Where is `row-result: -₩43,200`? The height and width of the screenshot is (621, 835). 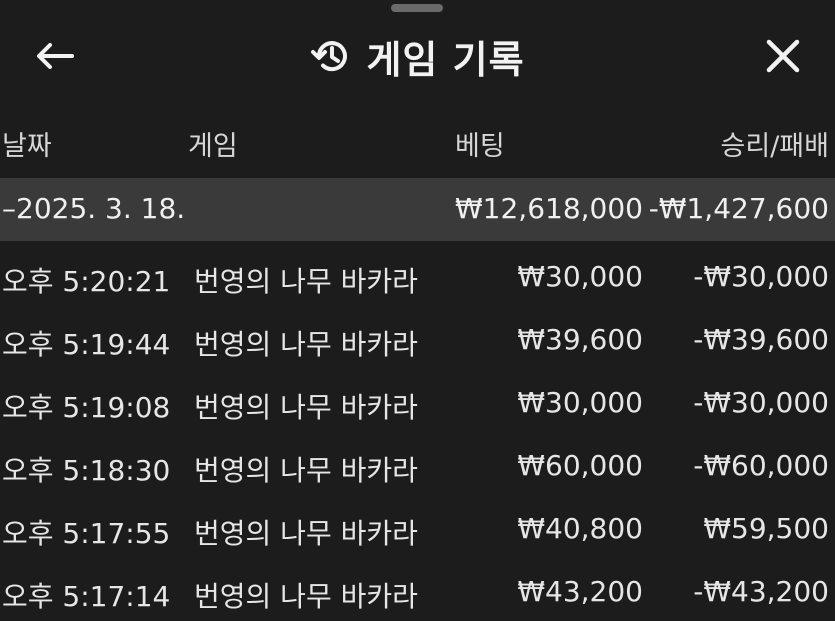
row-result: -₩43,200 is located at coordinates (761, 591).